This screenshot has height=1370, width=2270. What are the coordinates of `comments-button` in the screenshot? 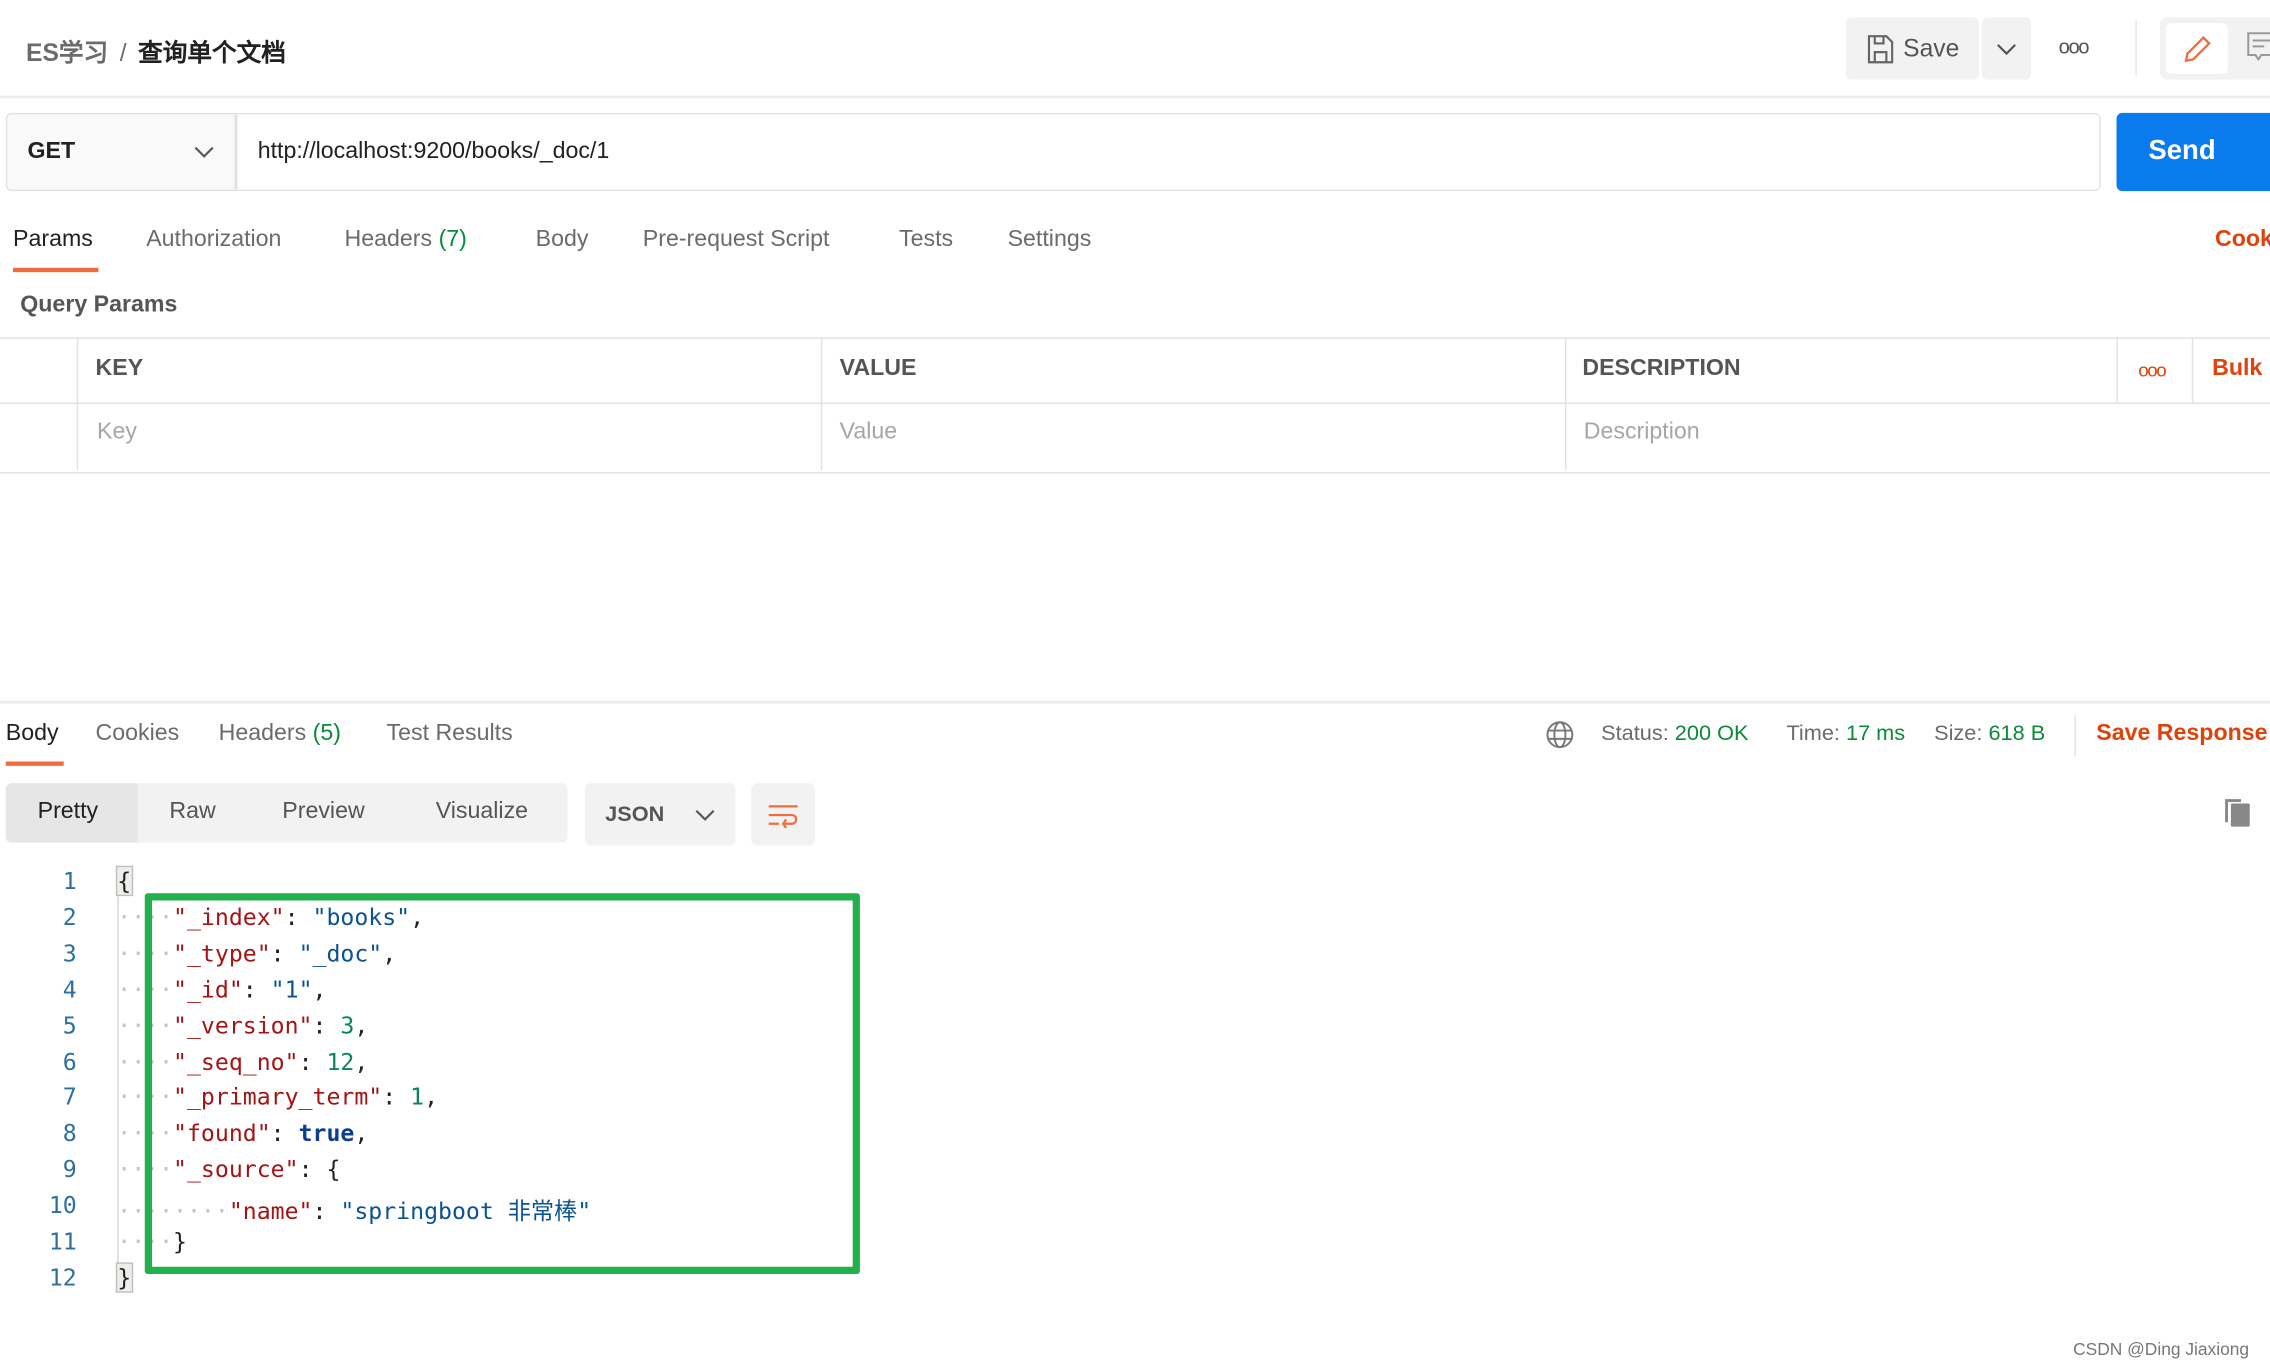 It's located at (2258, 51).